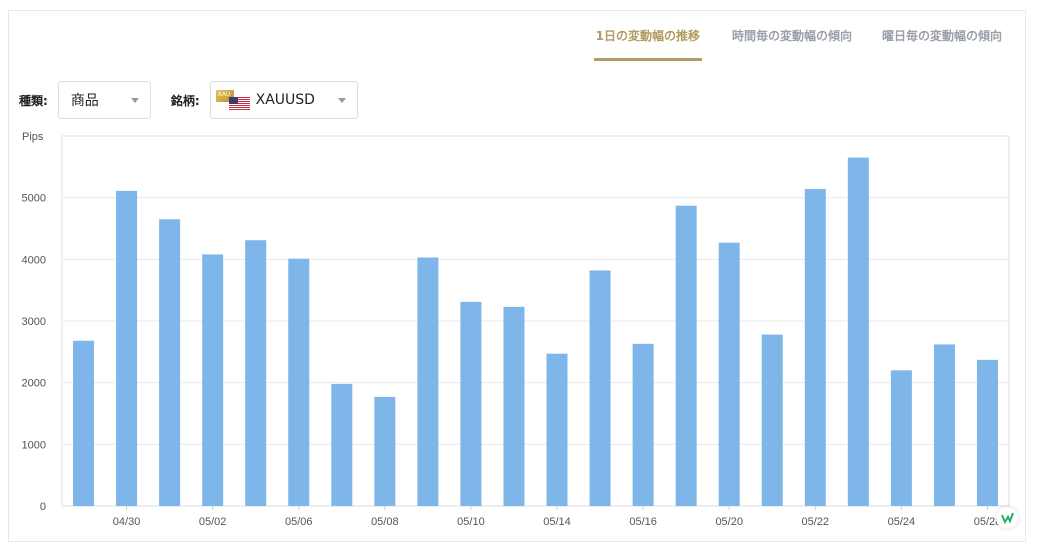 The image size is (1038, 549). What do you see at coordinates (256, 373) in the screenshot?
I see `bar-05/05` at bounding box center [256, 373].